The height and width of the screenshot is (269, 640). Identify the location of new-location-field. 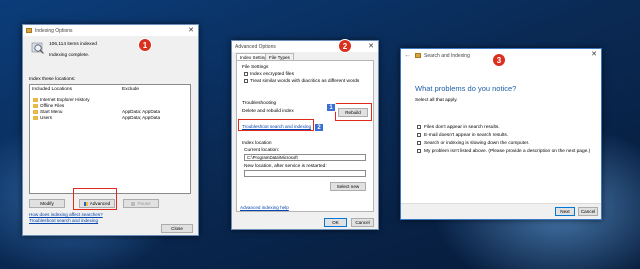
(305, 173).